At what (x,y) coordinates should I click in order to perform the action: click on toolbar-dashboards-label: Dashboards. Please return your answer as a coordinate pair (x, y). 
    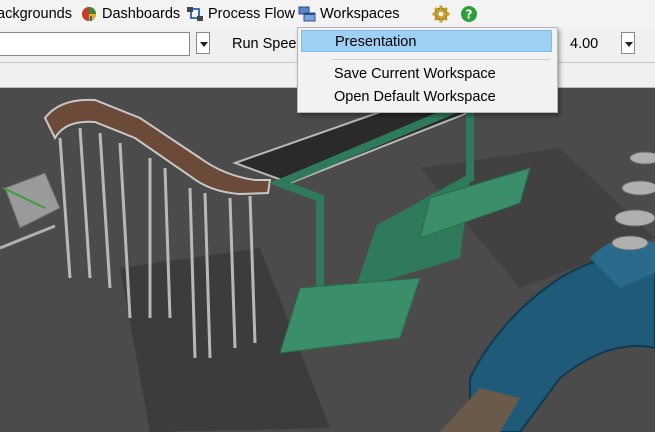
    Looking at the image, I should click on (141, 14).